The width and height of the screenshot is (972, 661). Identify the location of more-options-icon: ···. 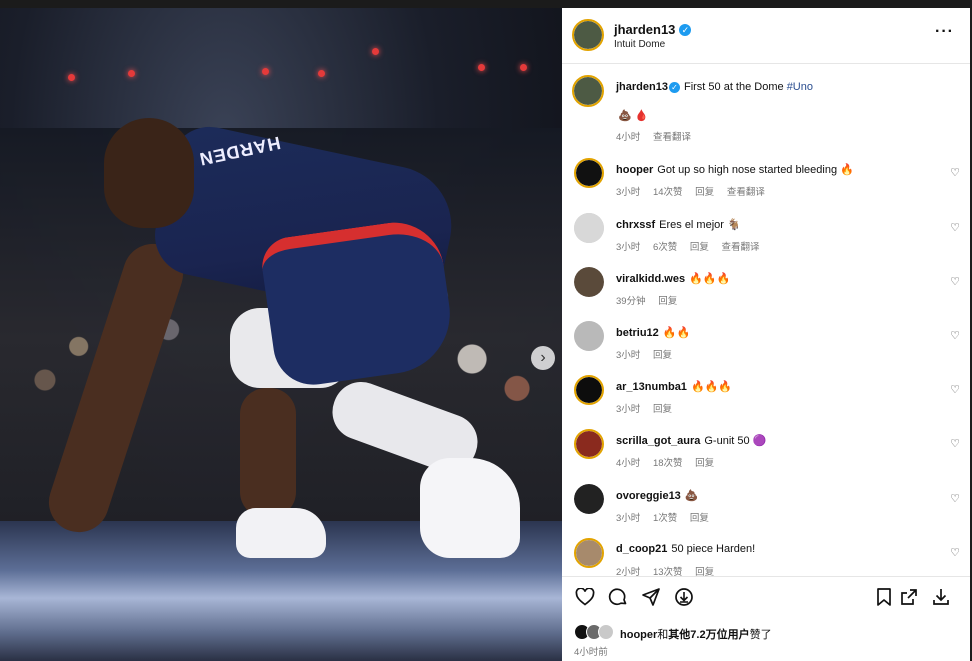
(944, 32).